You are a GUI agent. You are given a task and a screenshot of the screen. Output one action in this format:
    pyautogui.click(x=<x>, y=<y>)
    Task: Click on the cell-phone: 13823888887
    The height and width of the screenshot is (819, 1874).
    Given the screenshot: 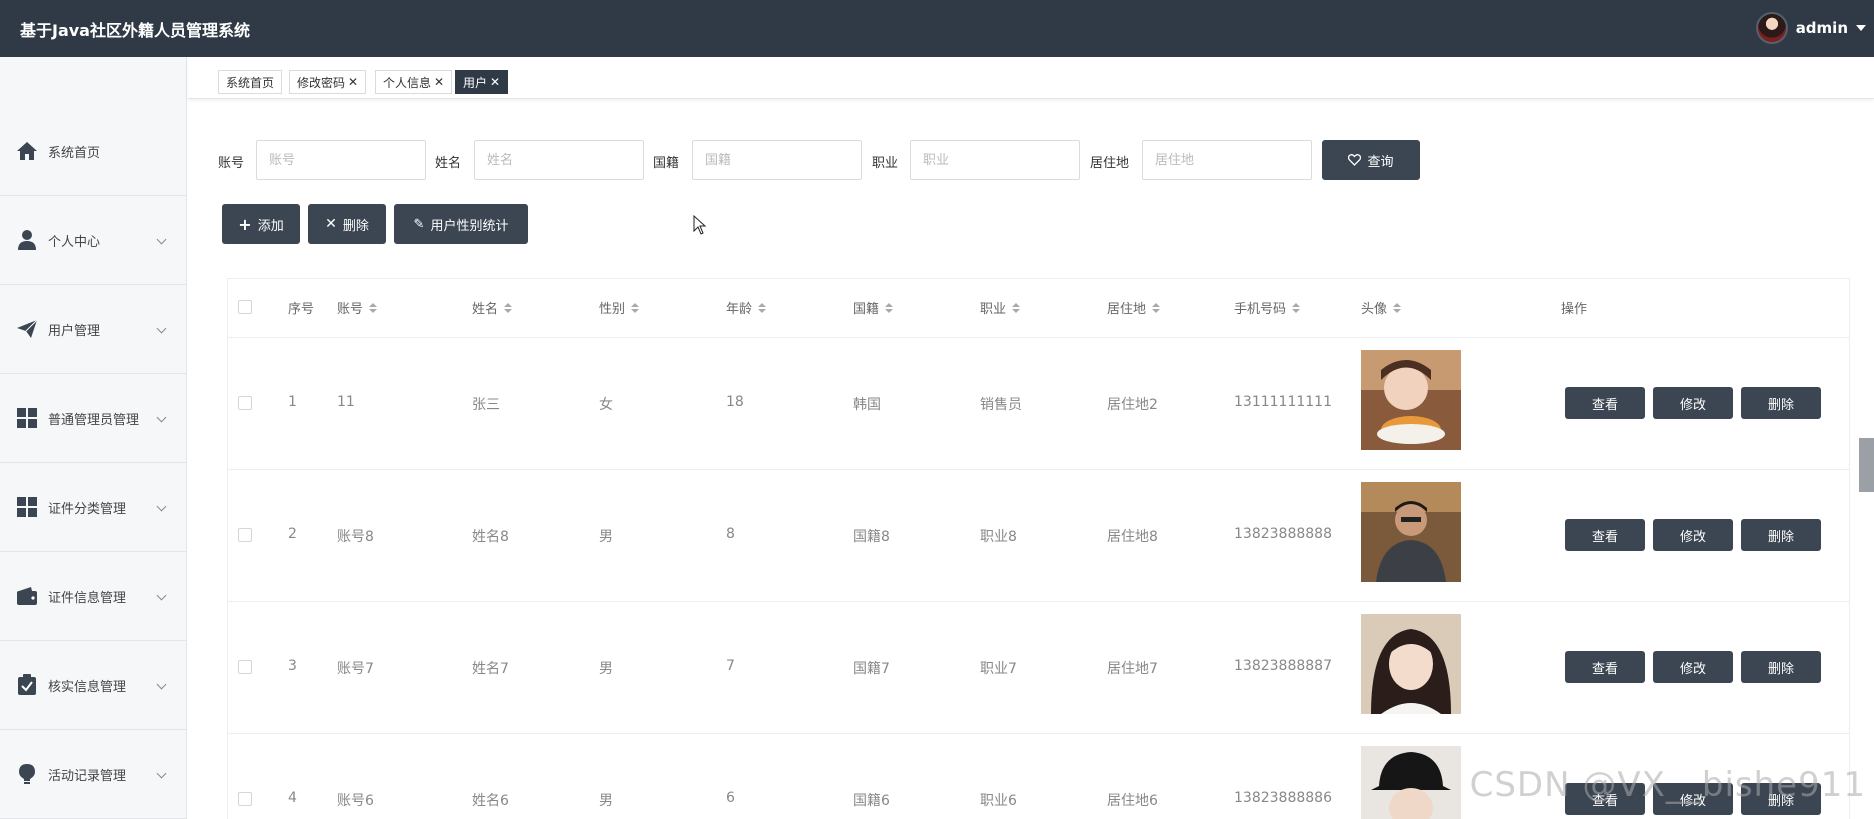 What is the action you would take?
    pyautogui.click(x=1283, y=666)
    